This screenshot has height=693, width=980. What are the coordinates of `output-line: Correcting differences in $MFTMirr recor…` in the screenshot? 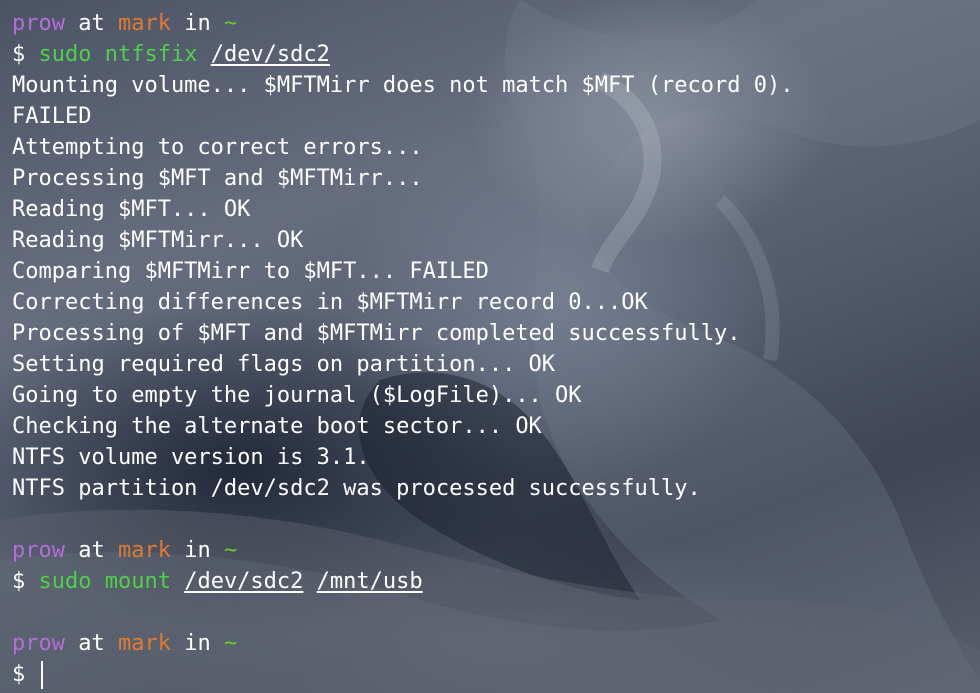 It's located at (330, 302).